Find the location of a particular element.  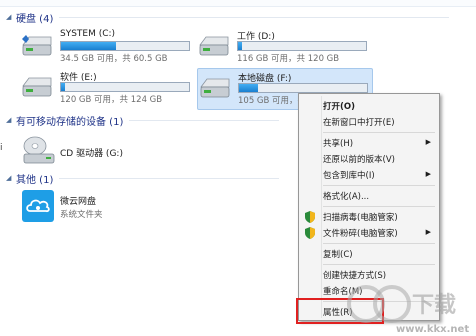

group-header-removable: ◢ 有可移动存储的设备 (1) is located at coordinates (143, 120).